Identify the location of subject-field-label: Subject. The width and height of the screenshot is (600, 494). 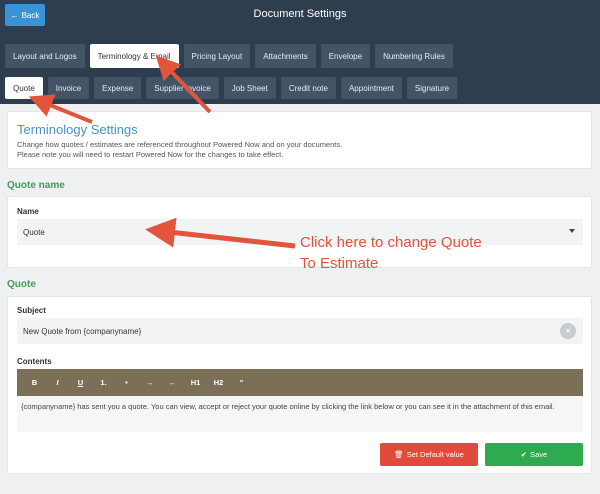
(31, 310).